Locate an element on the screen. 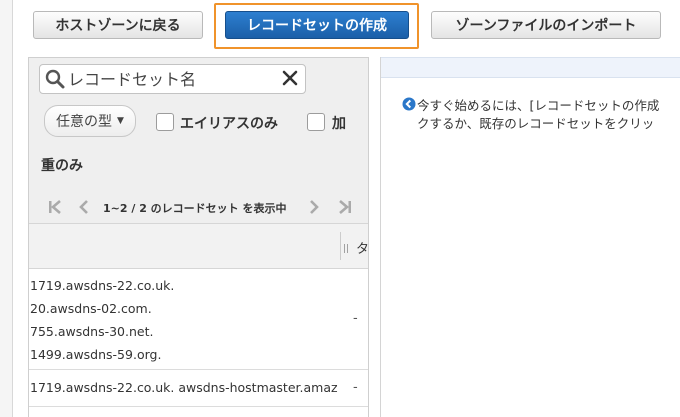 Image resolution: width=680 pixels, height=417 pixels. right-panel-border is located at coordinates (380, 237).